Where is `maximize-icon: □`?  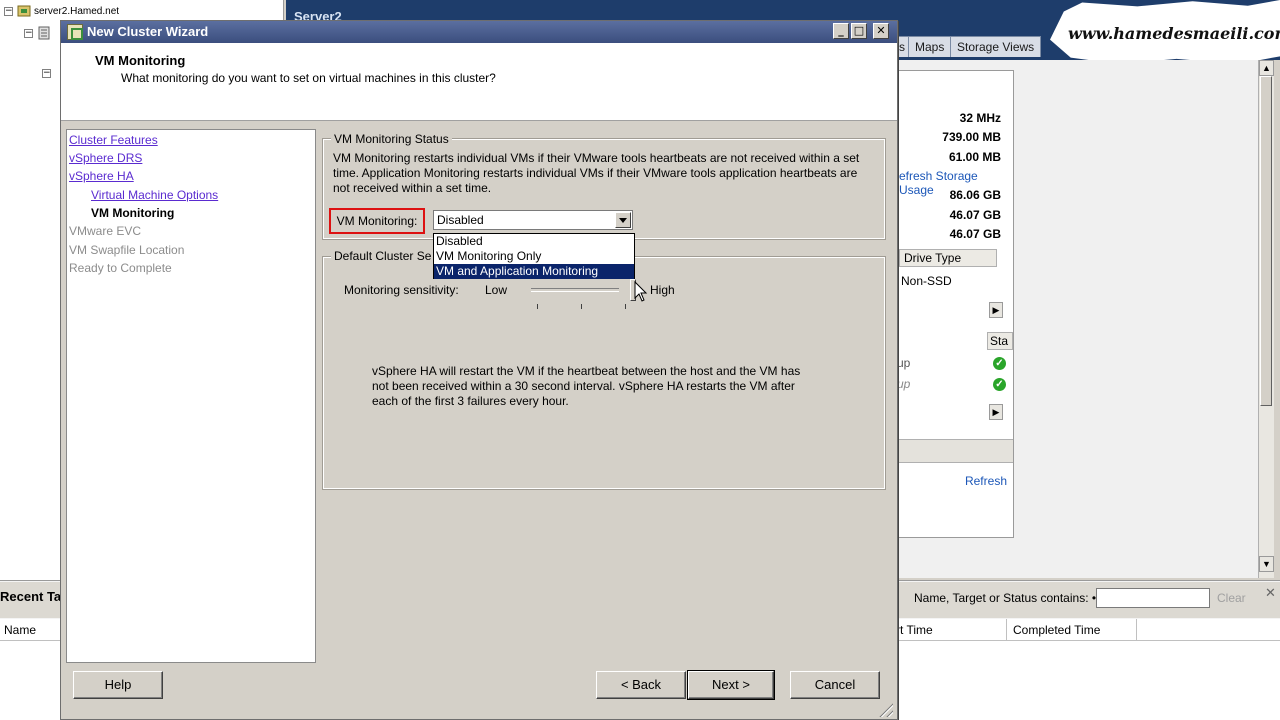 maximize-icon: □ is located at coordinates (859, 31).